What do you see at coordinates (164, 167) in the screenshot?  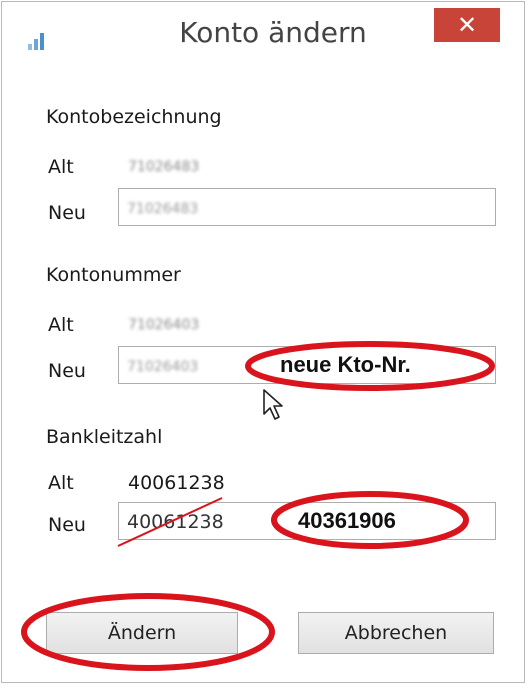 I see `kontobezeichnung-alt-value: 71026483` at bounding box center [164, 167].